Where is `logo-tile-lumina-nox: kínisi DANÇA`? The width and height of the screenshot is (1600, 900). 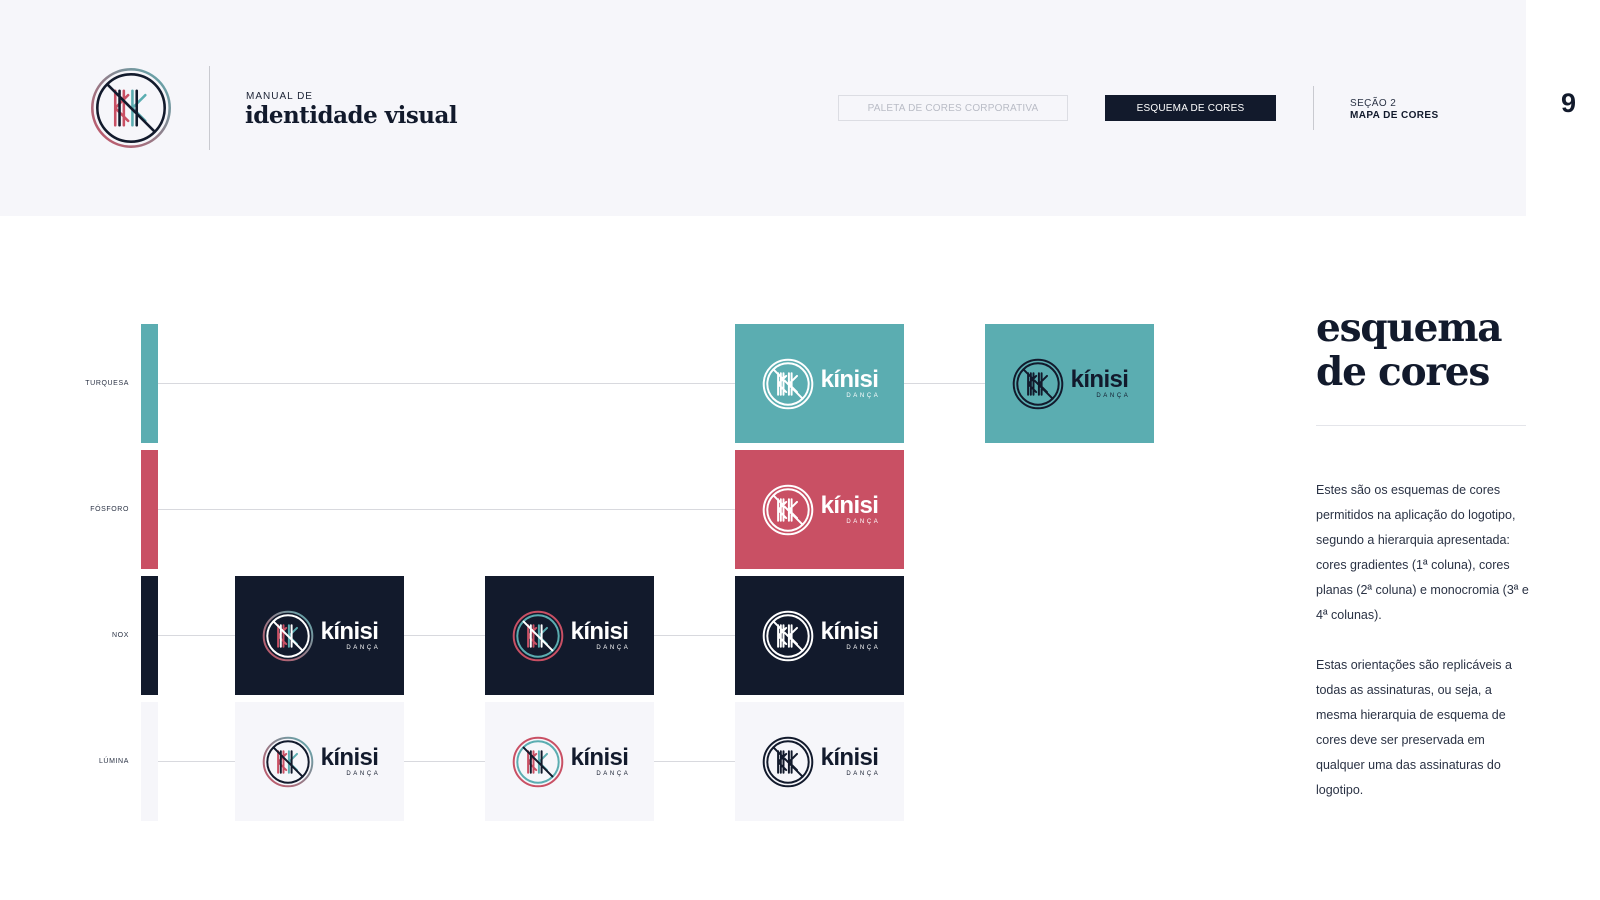
logo-tile-lumina-nox: kínisi DANÇA is located at coordinates (819, 761).